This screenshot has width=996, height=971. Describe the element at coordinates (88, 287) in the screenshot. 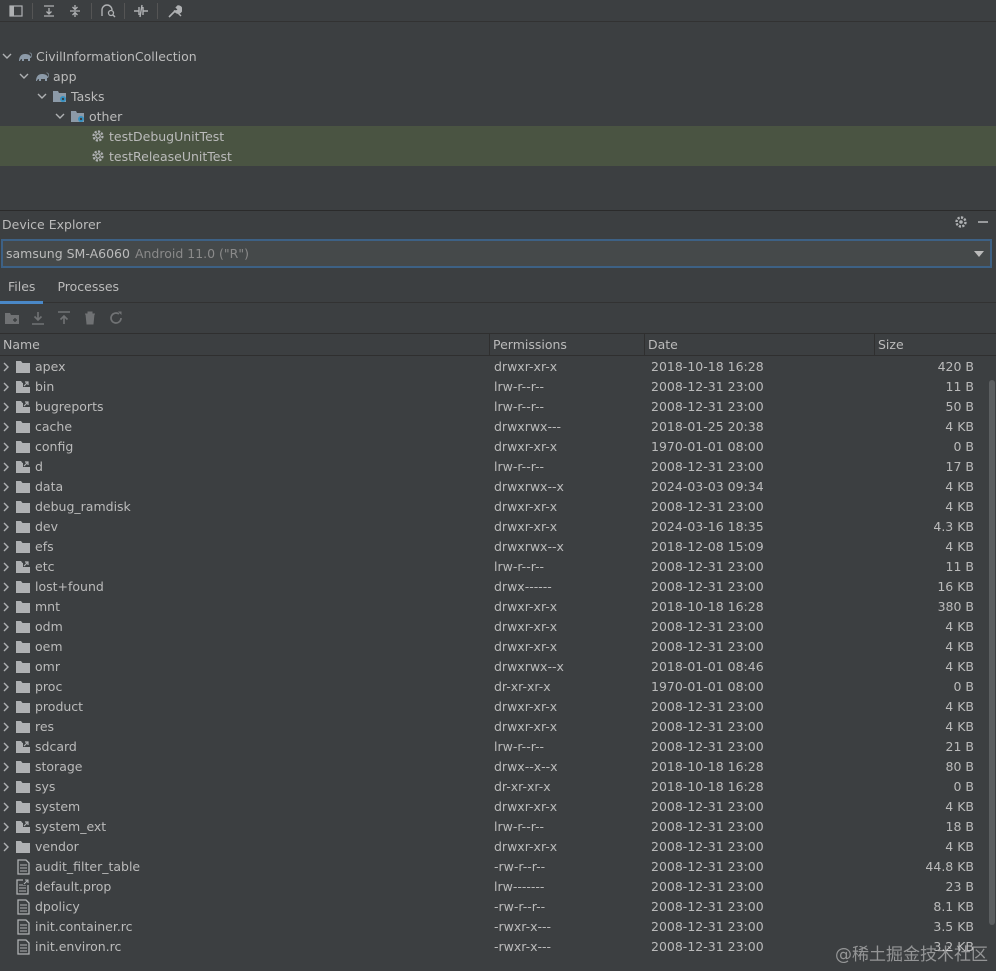

I see `tab-processes: Processes` at that location.